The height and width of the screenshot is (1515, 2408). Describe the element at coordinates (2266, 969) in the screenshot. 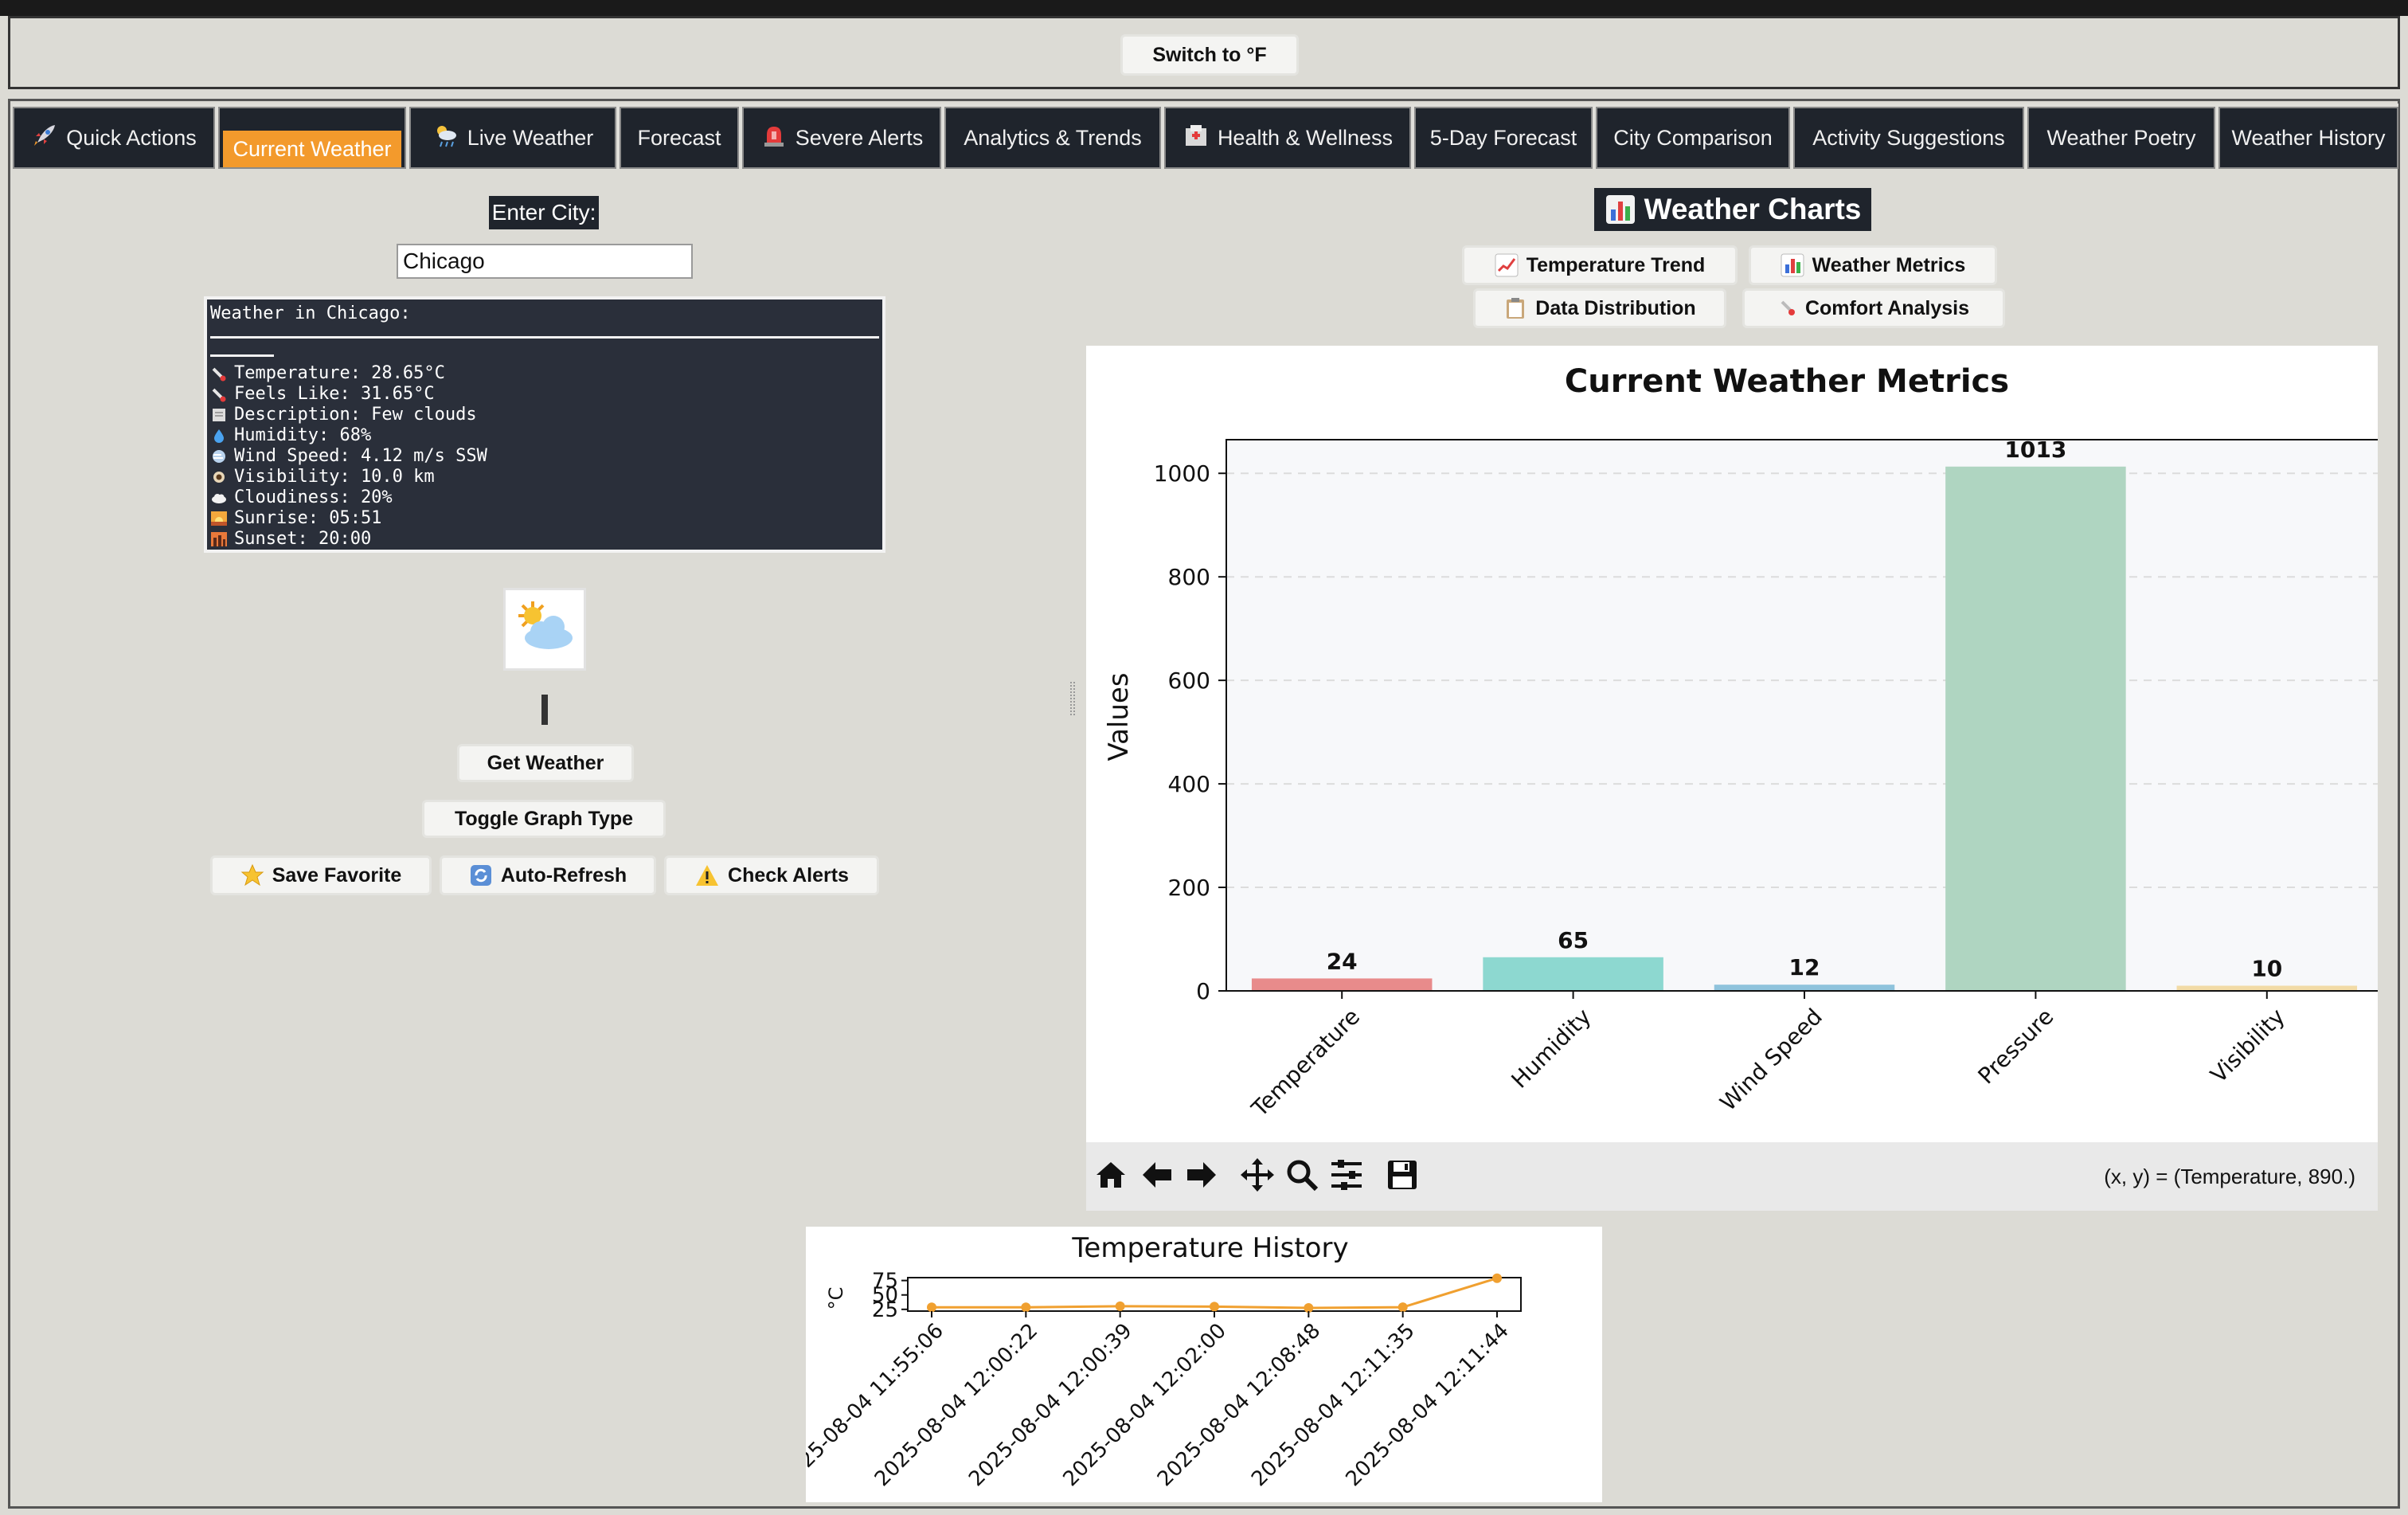

I see `data-label: 10` at that location.